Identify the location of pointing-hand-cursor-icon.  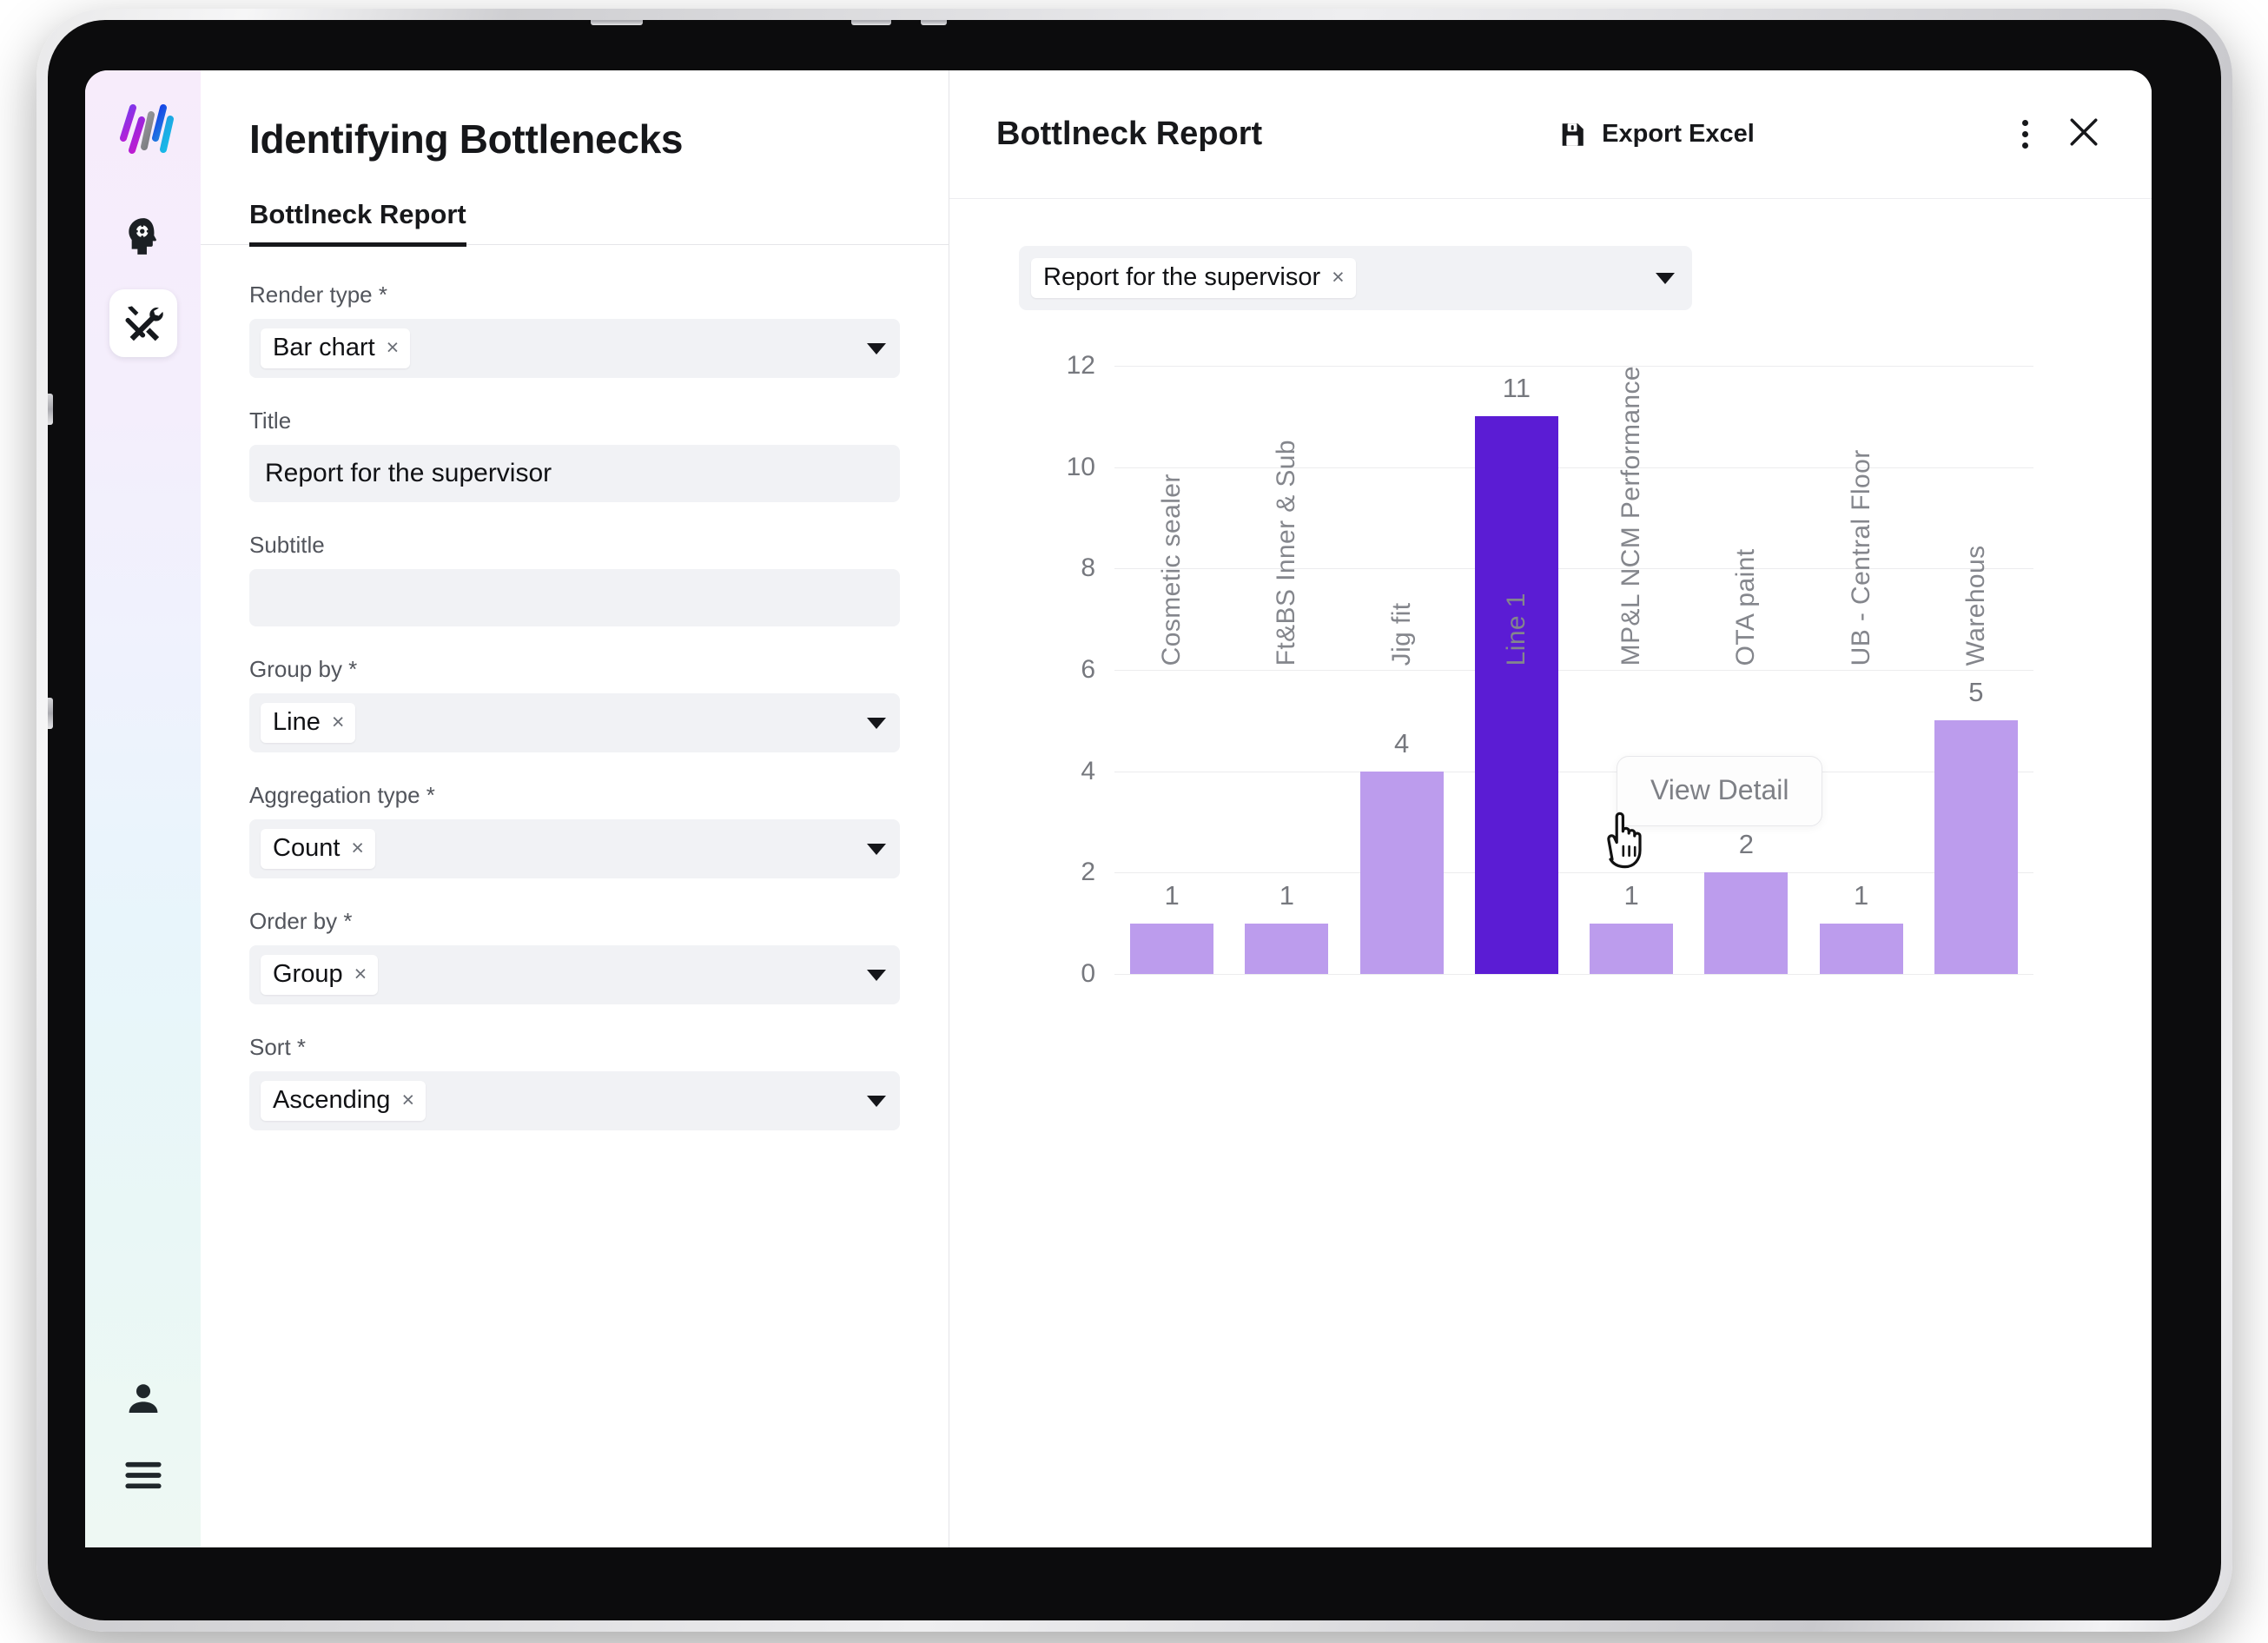
(1625, 840).